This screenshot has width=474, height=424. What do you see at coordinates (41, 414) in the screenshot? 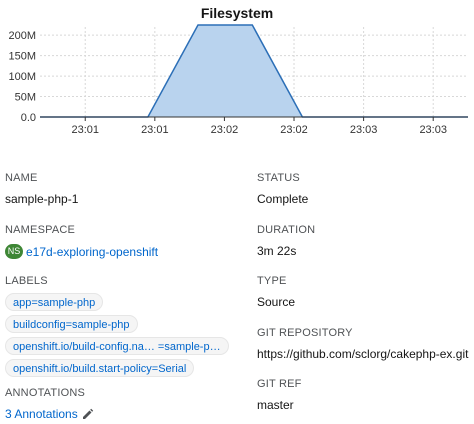
I see `annotations-link: 3 Annotations` at bounding box center [41, 414].